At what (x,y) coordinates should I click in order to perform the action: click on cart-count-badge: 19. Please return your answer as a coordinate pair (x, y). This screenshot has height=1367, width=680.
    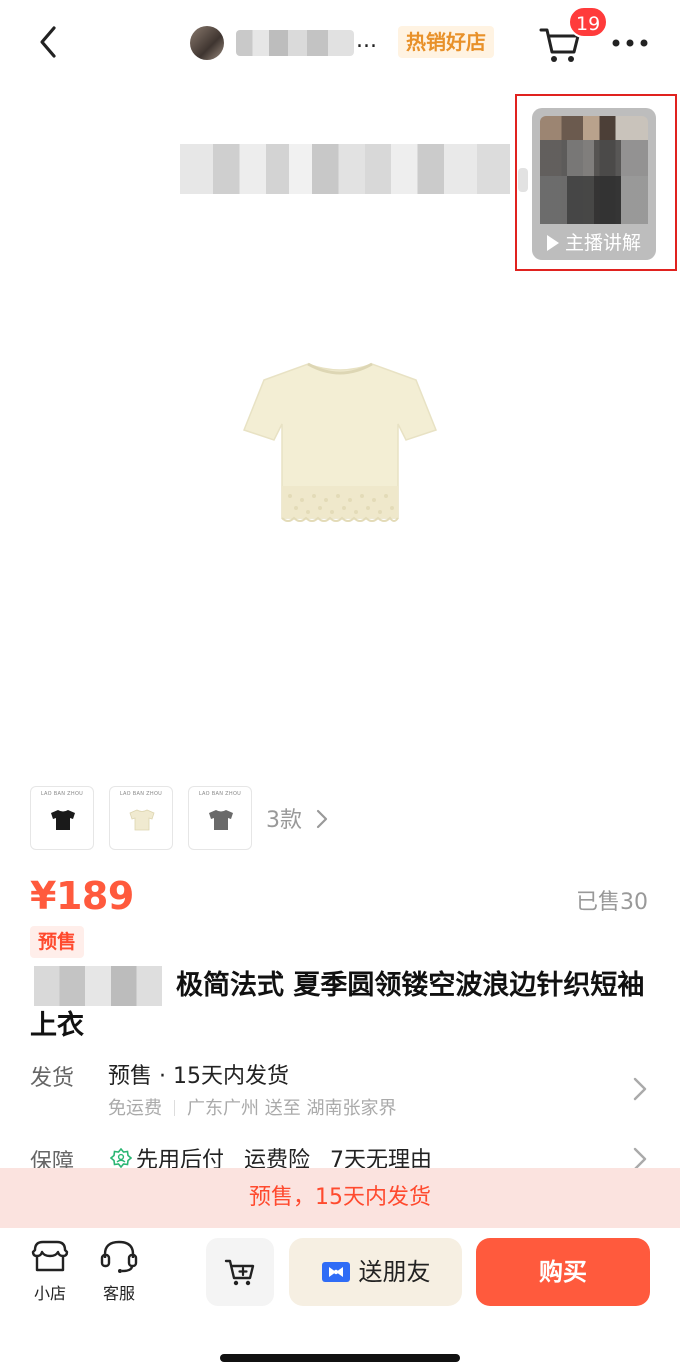
    Looking at the image, I should click on (588, 22).